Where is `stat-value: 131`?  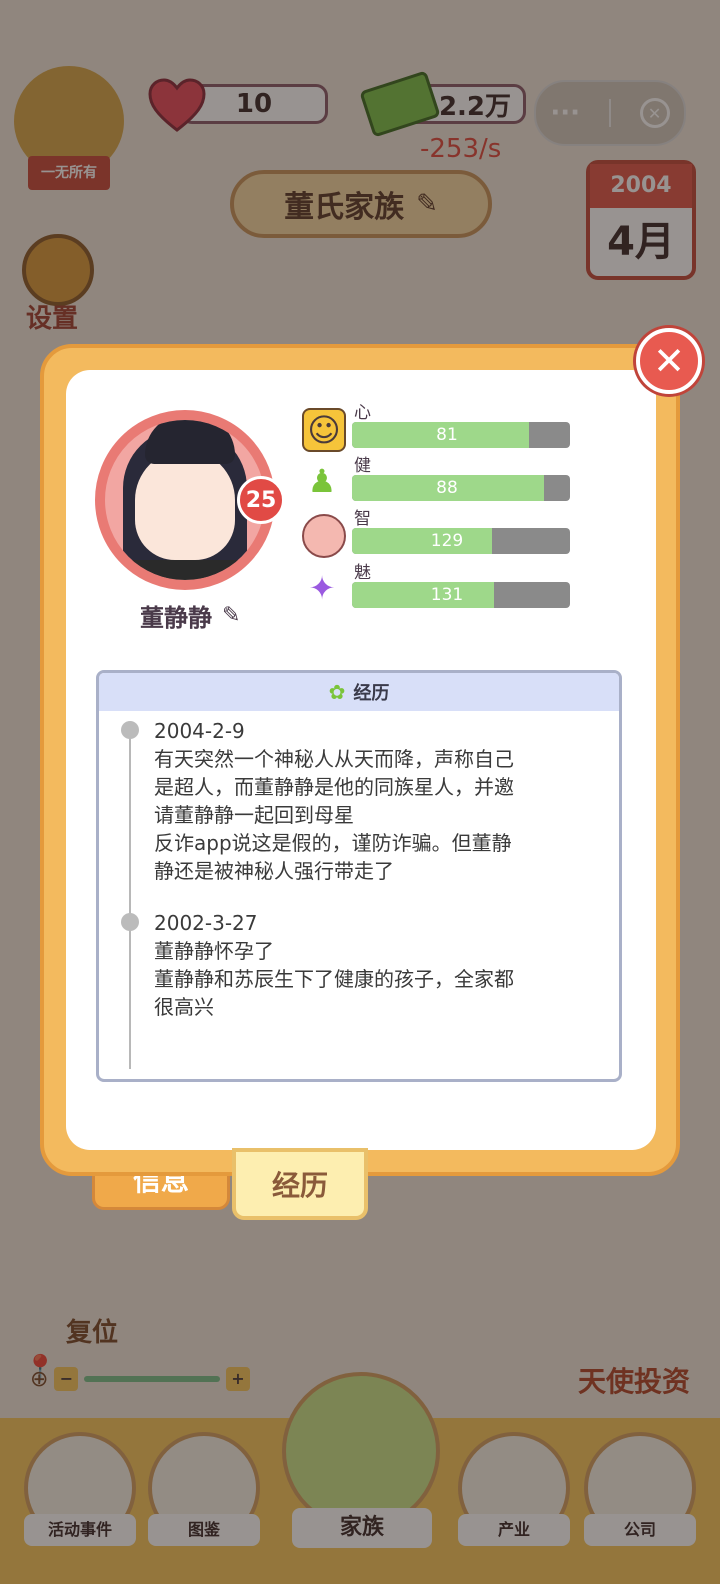 stat-value: 131 is located at coordinates (447, 595).